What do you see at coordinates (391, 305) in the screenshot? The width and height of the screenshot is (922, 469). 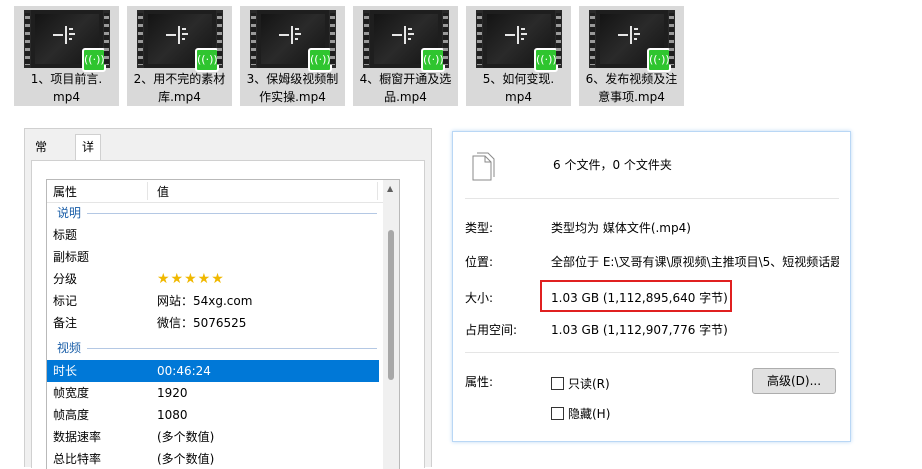 I see `scroll-thumb` at bounding box center [391, 305].